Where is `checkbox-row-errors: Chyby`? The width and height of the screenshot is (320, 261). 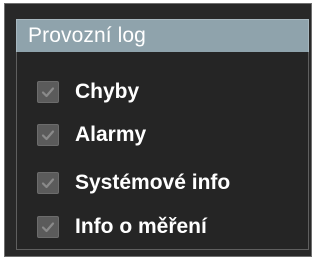 checkbox-row-errors: Chyby is located at coordinates (88, 92).